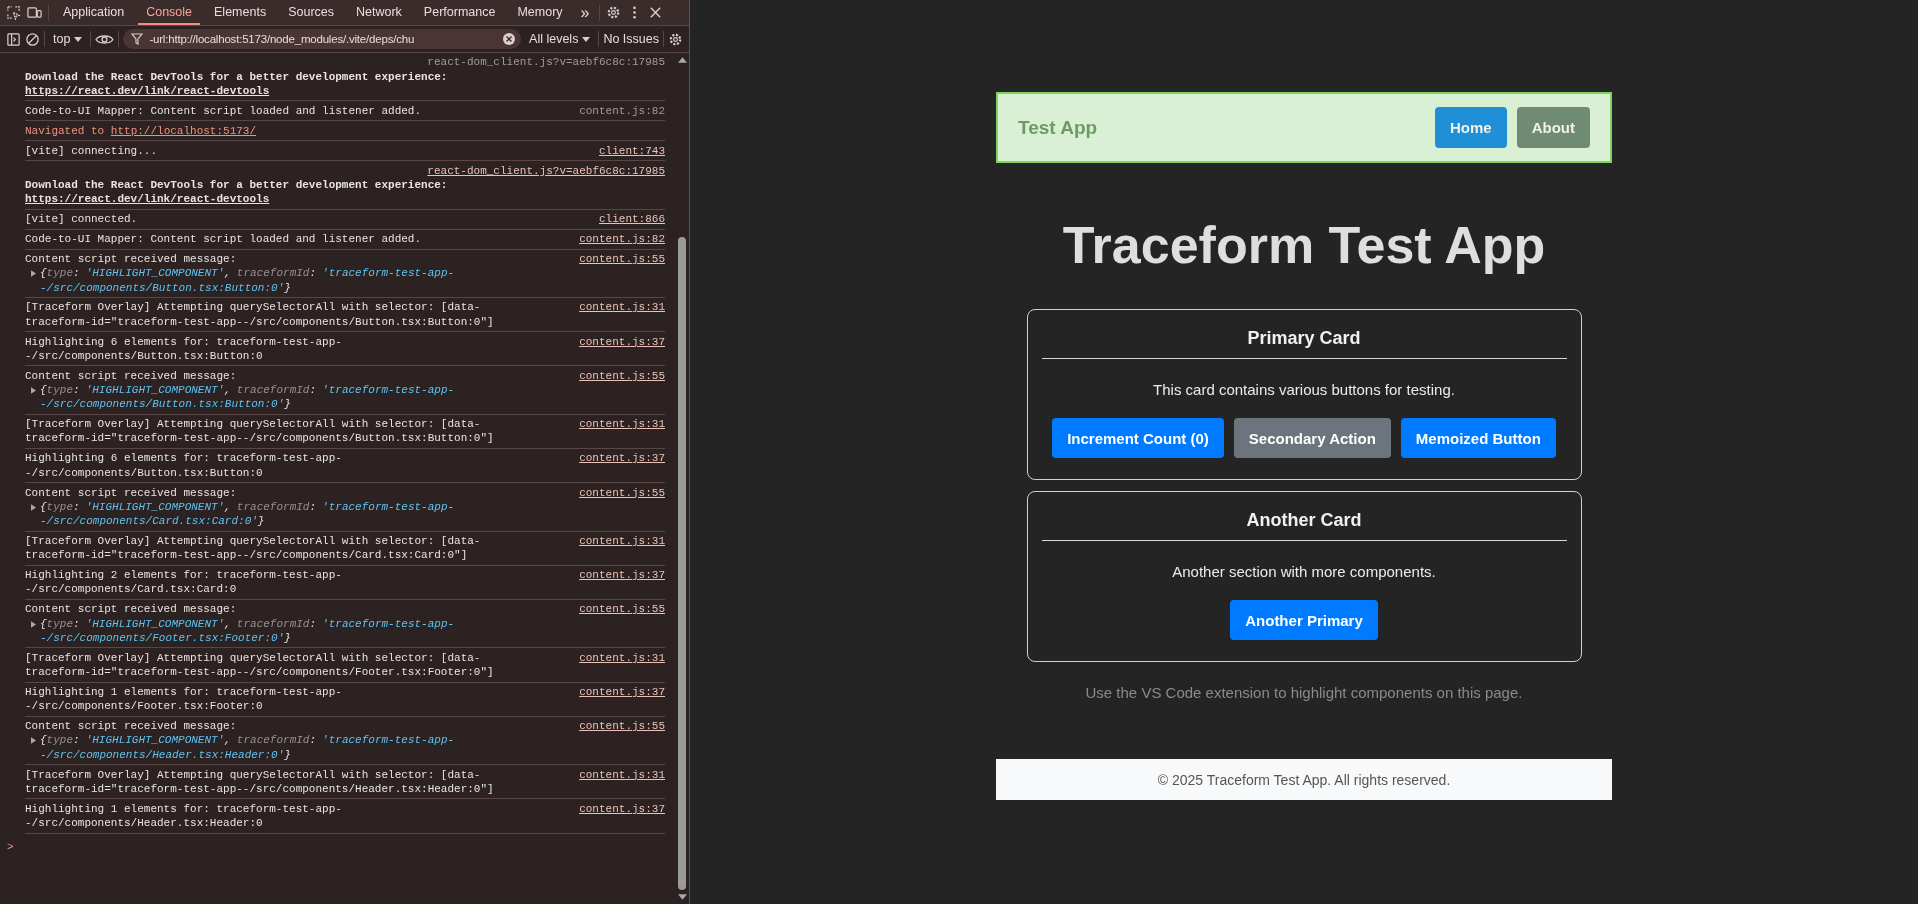 The height and width of the screenshot is (904, 1918). I want to click on devtools-tab: Performance, so click(459, 12).